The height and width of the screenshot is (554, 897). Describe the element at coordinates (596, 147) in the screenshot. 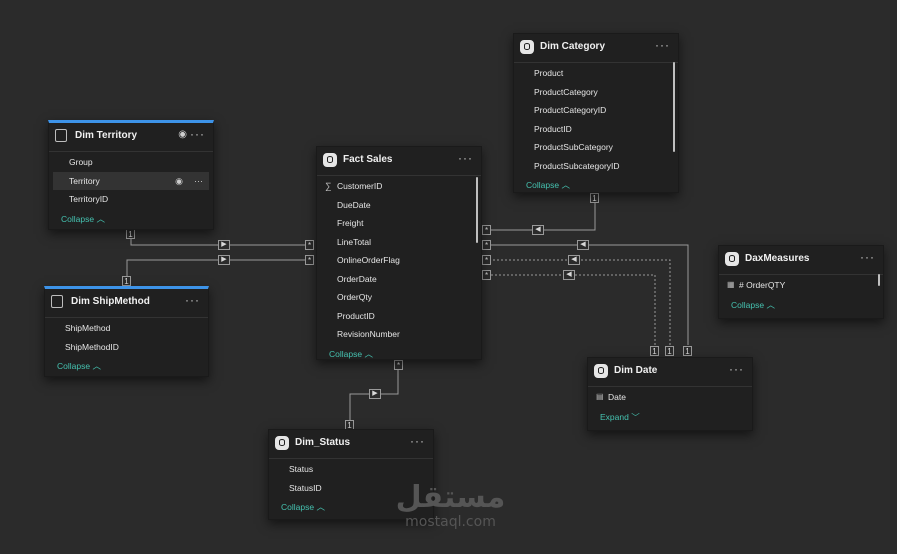

I see `field-row: ProductSubCategory` at that location.